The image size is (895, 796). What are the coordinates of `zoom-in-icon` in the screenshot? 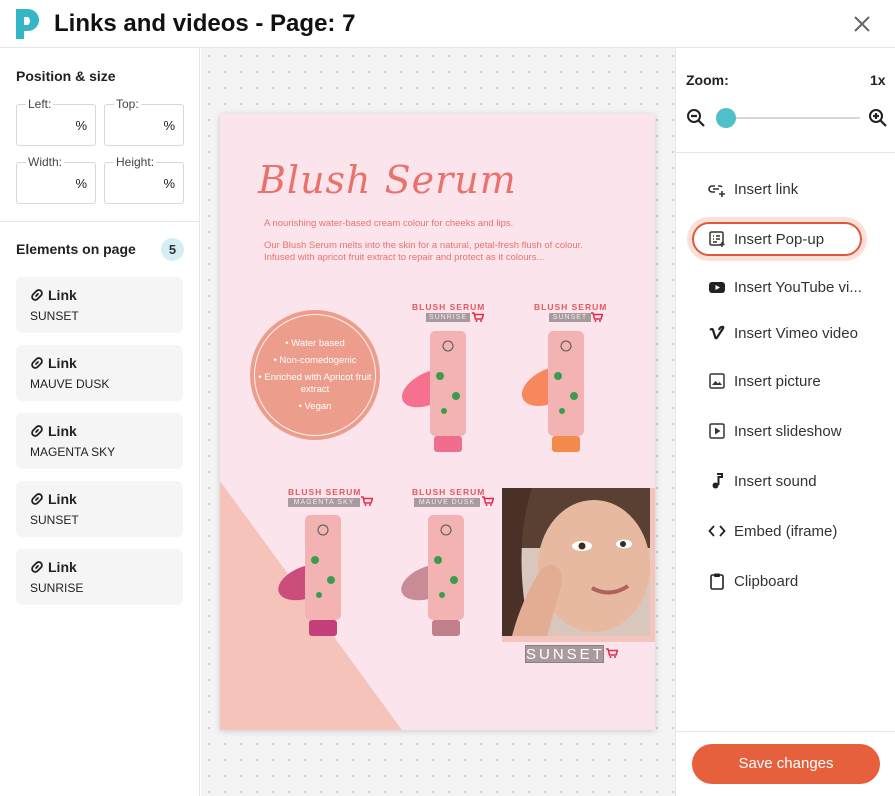 It's located at (878, 118).